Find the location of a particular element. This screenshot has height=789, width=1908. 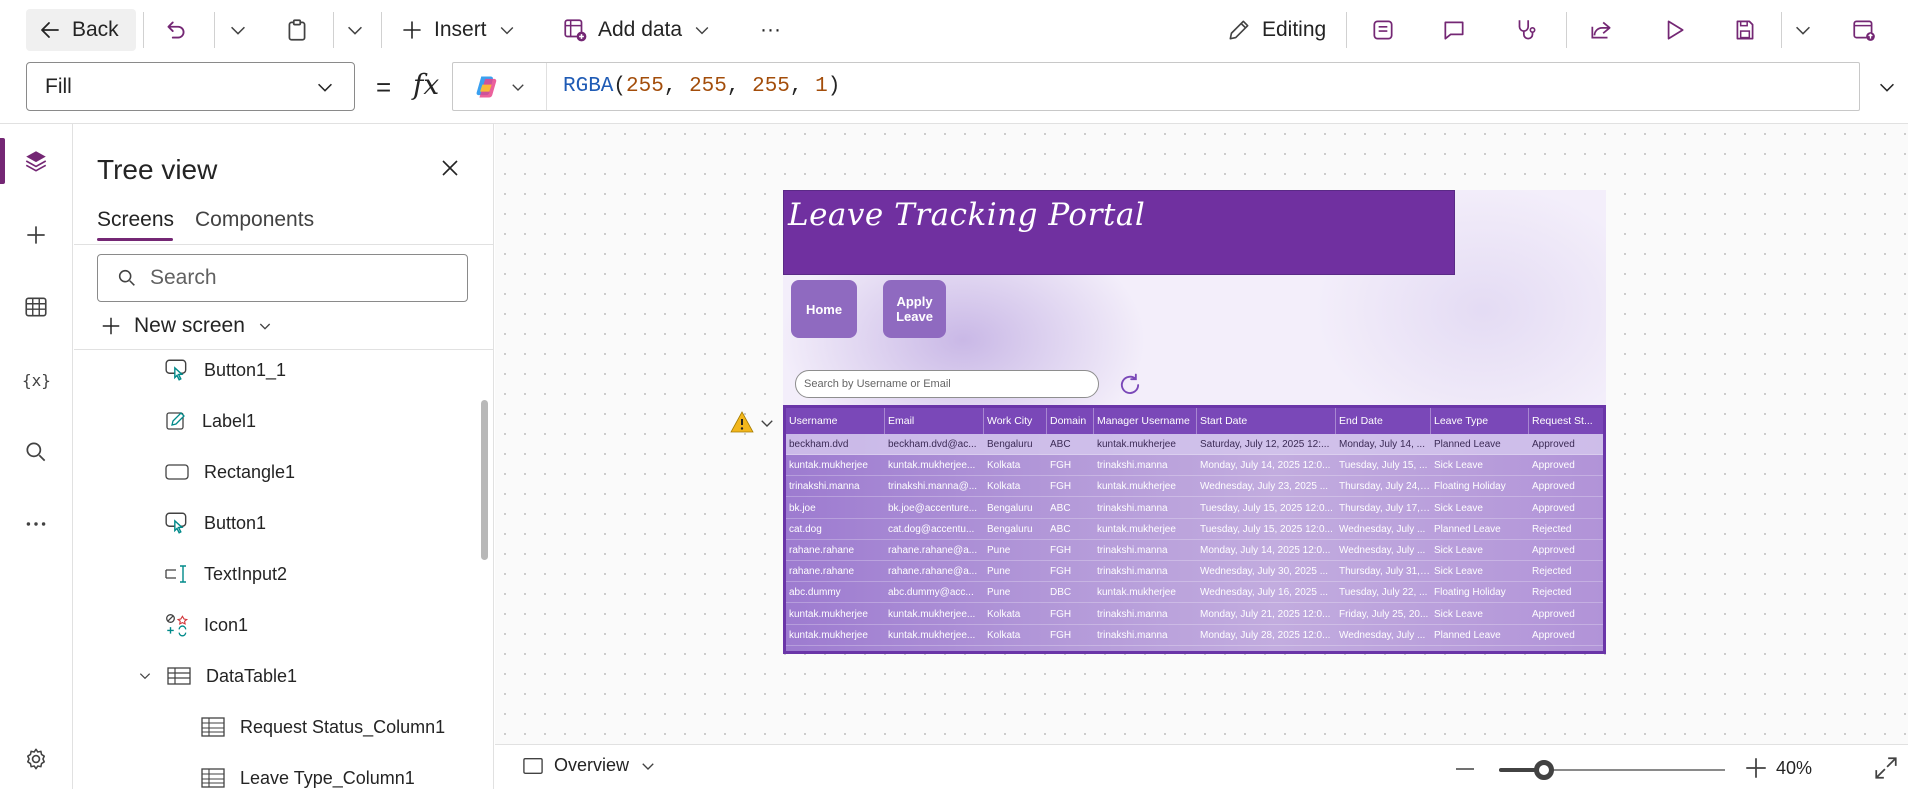

tree-node-rectangle1: Rectangle1 is located at coordinates (229, 472).